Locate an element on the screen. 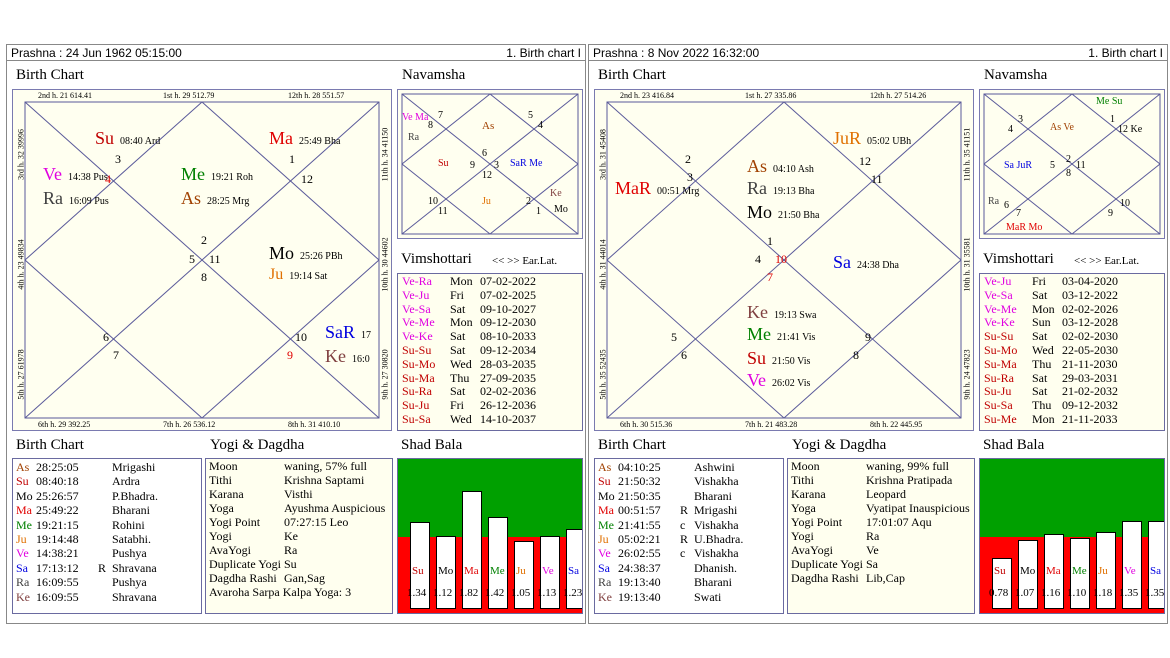 Image resolution: width=1170 pixels, height=658 pixels. planet-me: Me 21:41 Vis is located at coordinates (781, 334).